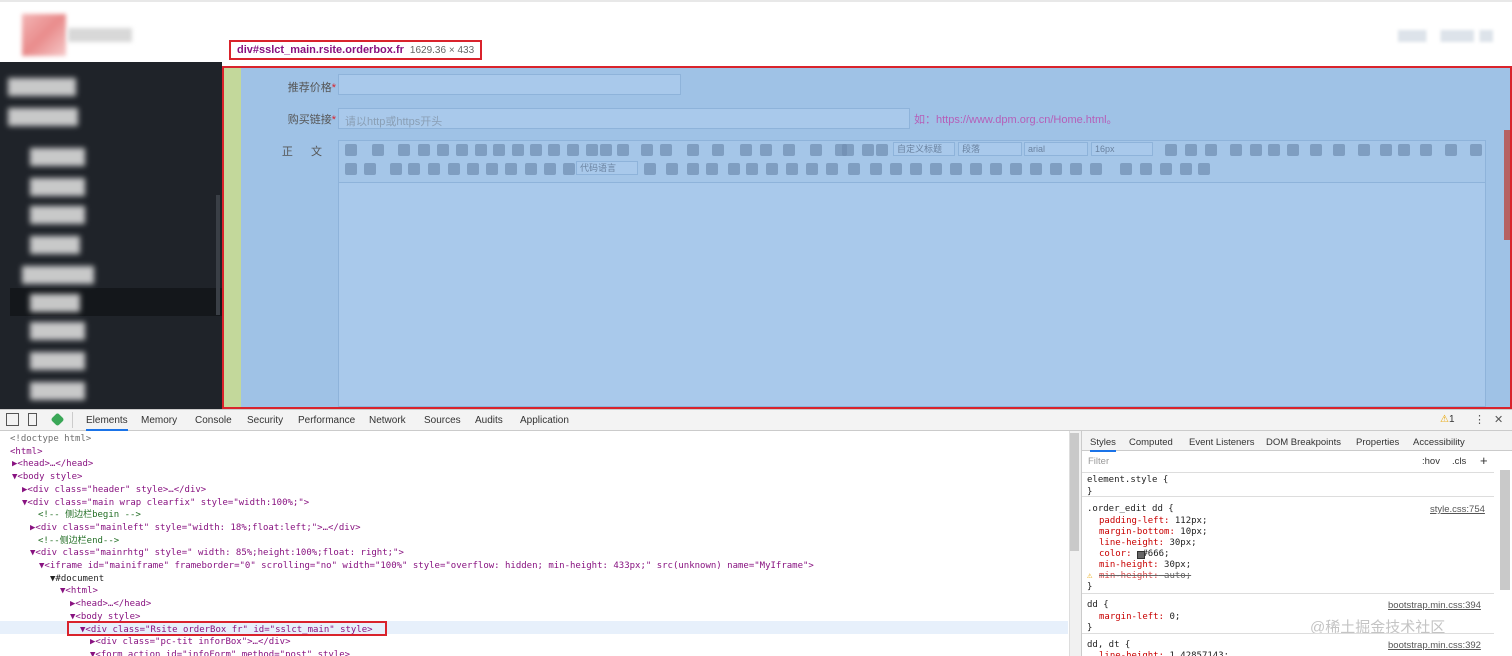 Image resolution: width=1512 pixels, height=656 pixels. What do you see at coordinates (32, 419) in the screenshot?
I see `device-toolbar-icon` at bounding box center [32, 419].